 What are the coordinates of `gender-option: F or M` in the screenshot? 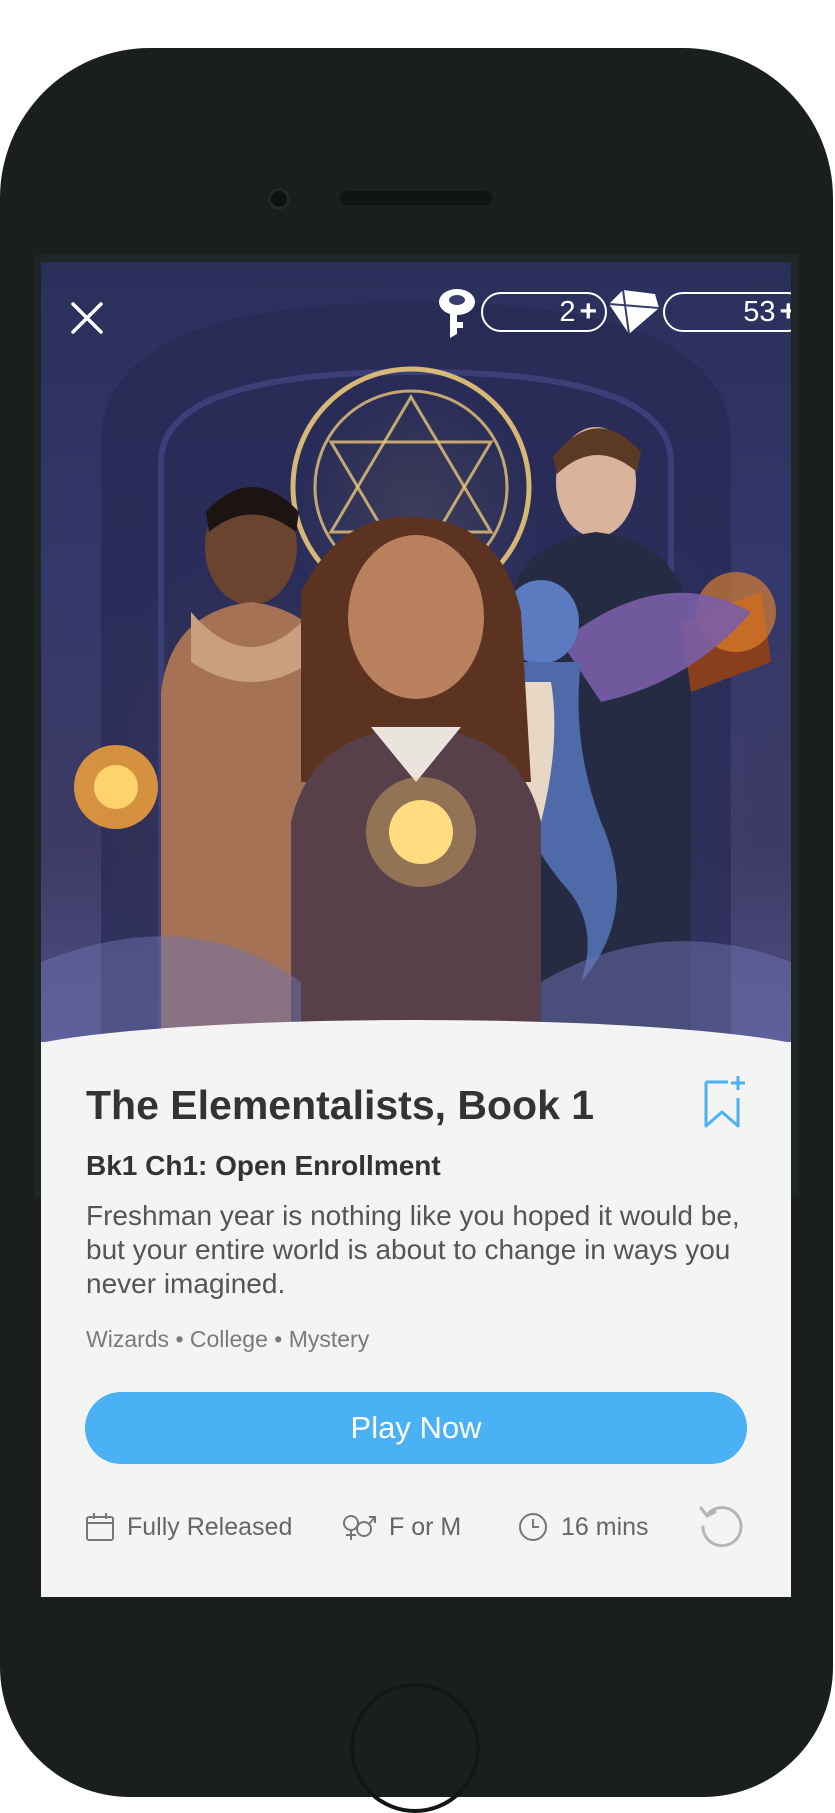 It's located at (401, 1527).